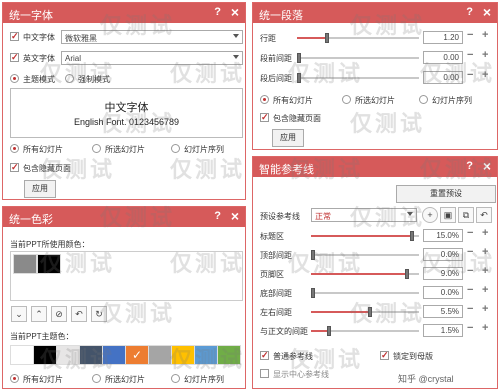 This screenshot has width=500, height=391. What do you see at coordinates (204, 379) in the screenshot?
I see `scope-sequence-label: 幻灯片序列` at bounding box center [204, 379].